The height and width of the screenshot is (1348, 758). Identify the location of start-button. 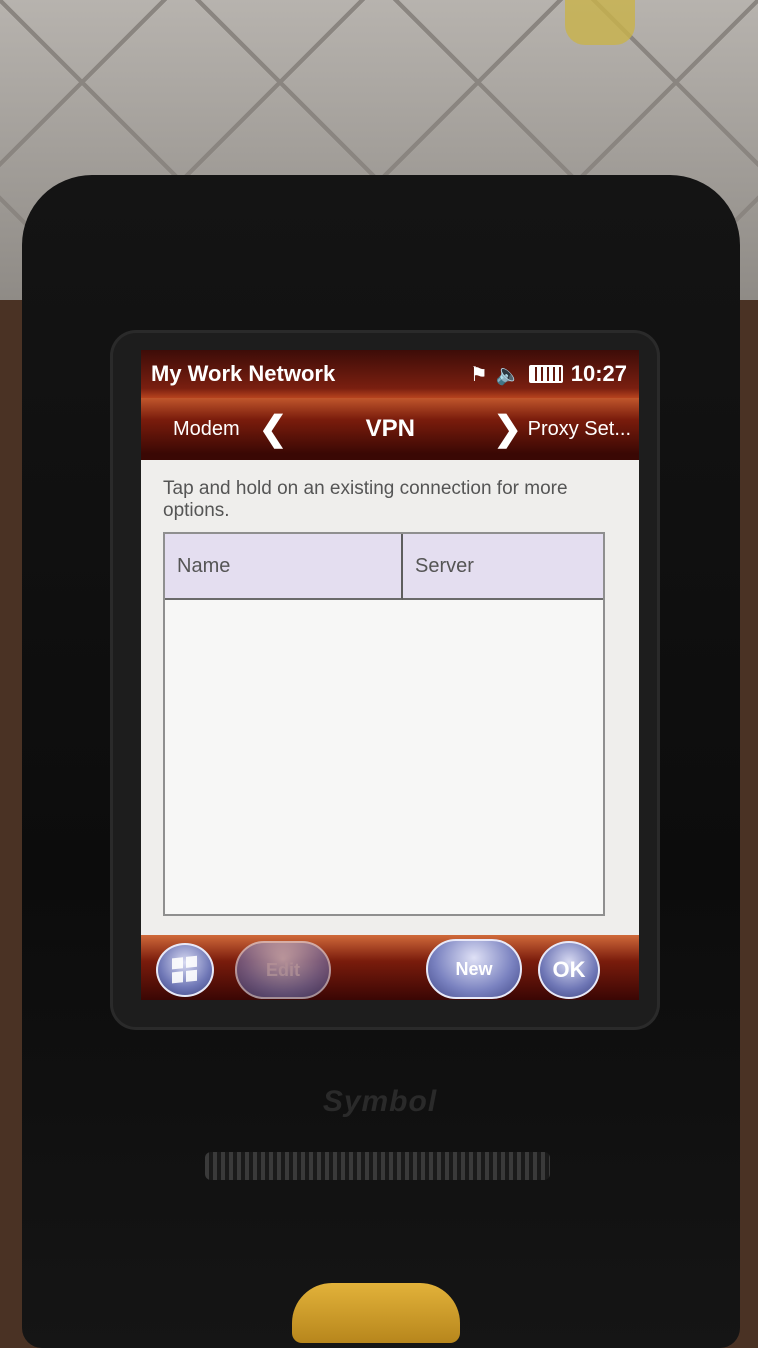
(185, 970).